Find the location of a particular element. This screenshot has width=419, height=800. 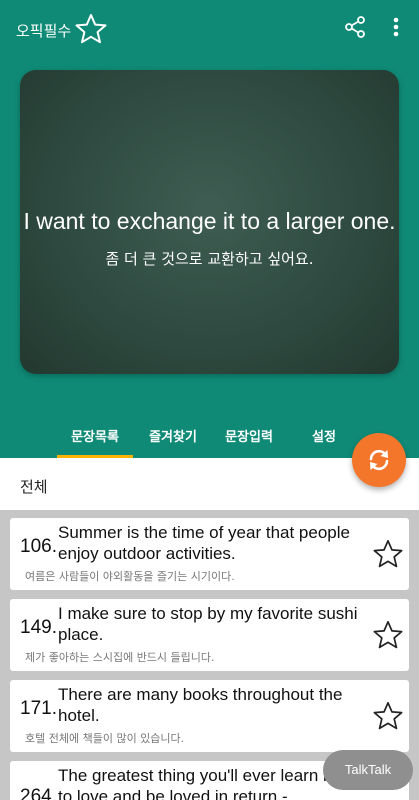

talktalk-button: TalkTalk is located at coordinates (368, 770).